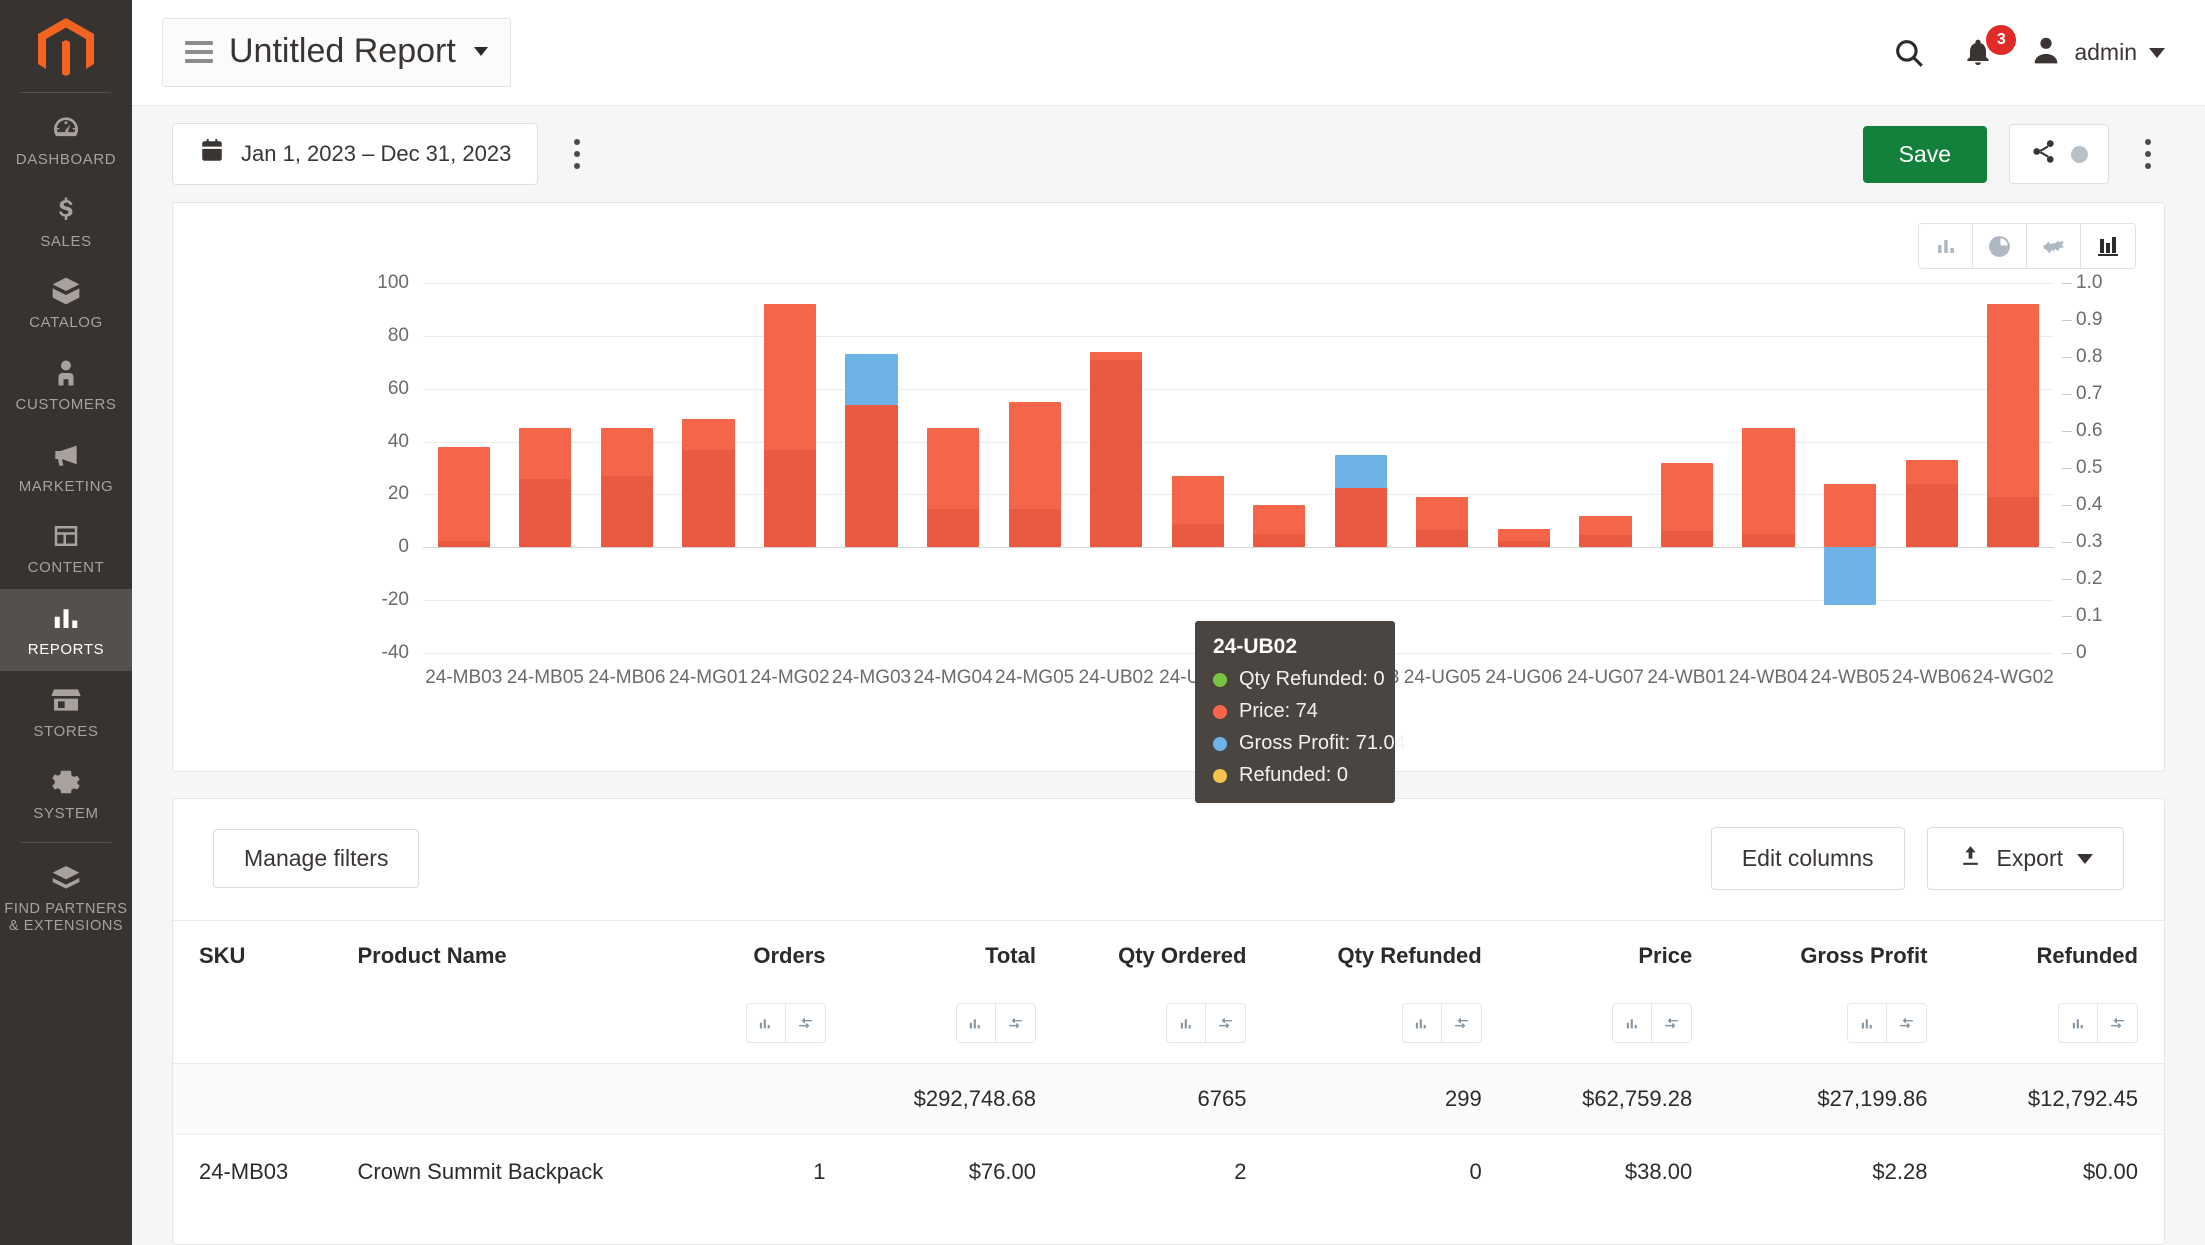  I want to click on column-header-sku: SKU, so click(252, 957).